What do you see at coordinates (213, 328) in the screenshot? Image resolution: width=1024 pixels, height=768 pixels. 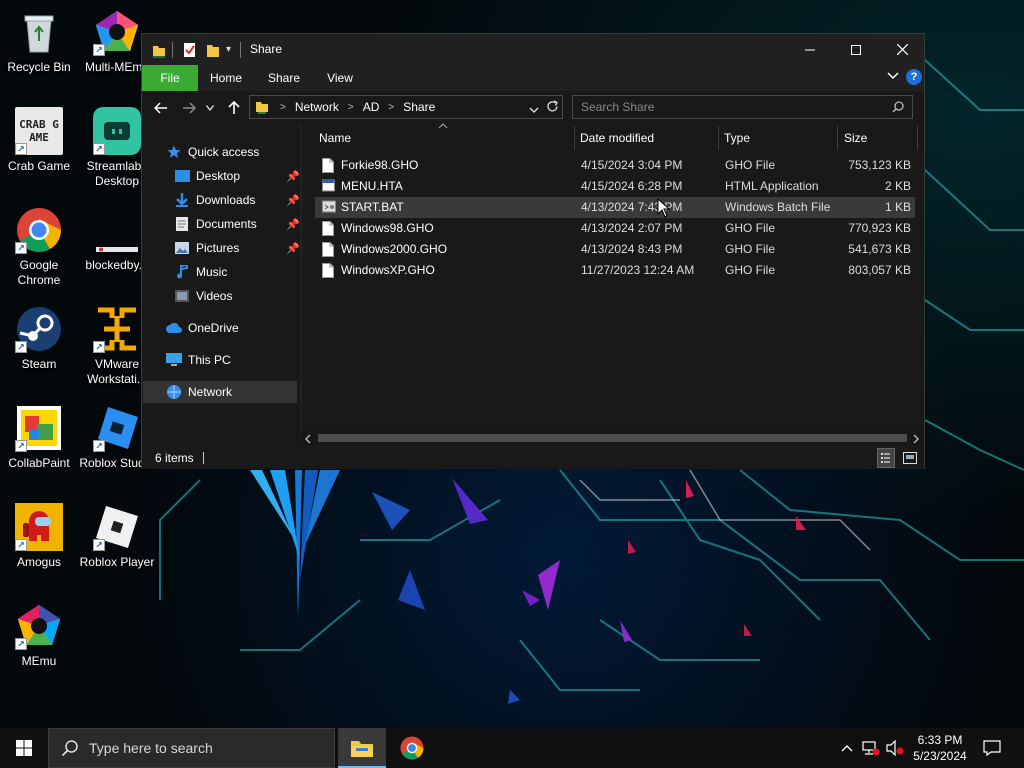 I see `sidebar-item-label: OneDrive` at bounding box center [213, 328].